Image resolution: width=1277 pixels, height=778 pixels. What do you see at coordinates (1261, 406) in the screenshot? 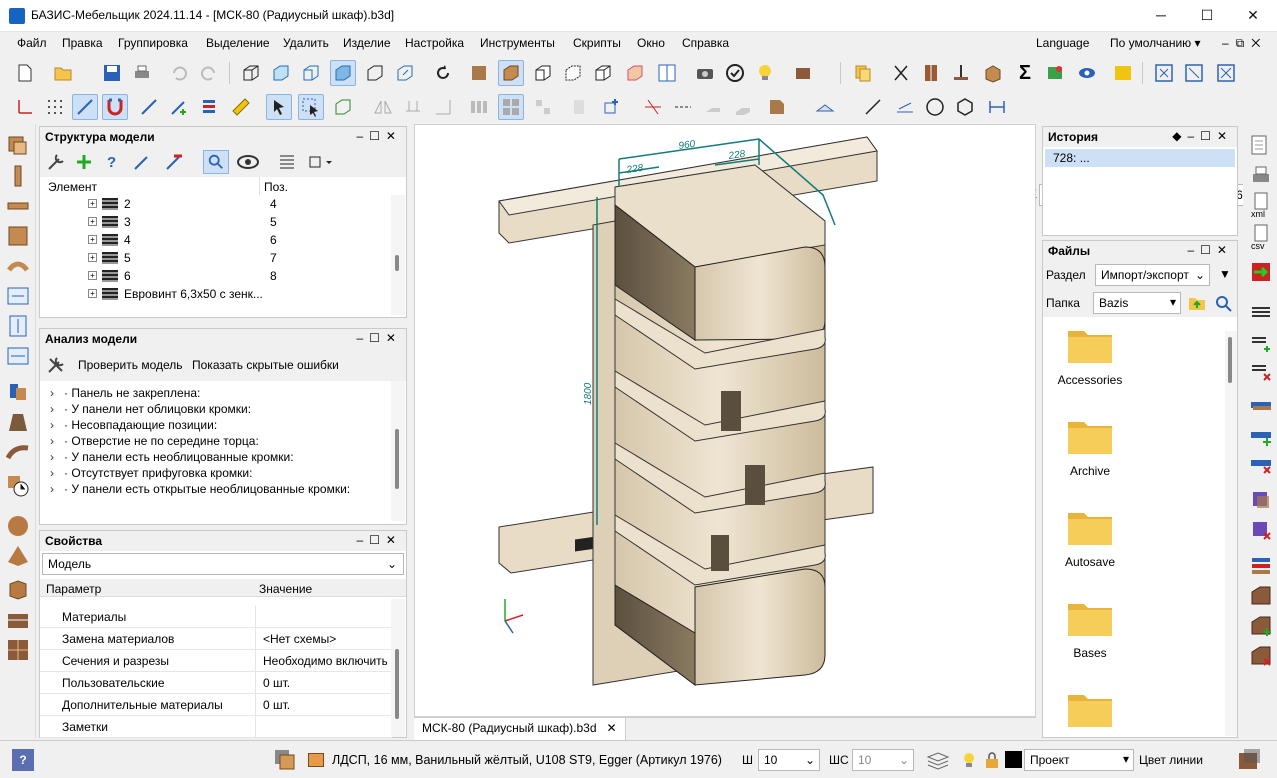
I see `panel-stack-icon` at bounding box center [1261, 406].